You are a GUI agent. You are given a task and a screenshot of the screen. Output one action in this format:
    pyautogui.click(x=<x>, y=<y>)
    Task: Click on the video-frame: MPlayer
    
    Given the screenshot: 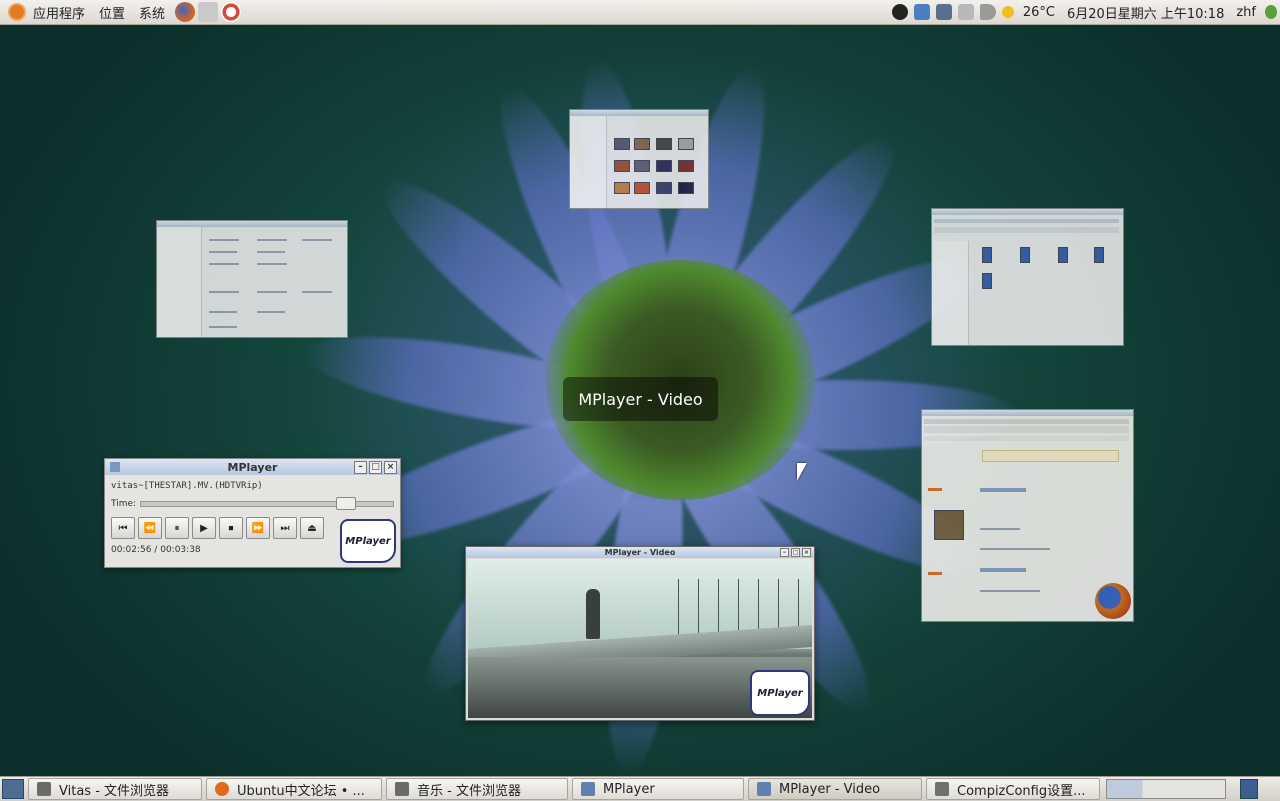 What is the action you would take?
    pyautogui.click(x=640, y=638)
    